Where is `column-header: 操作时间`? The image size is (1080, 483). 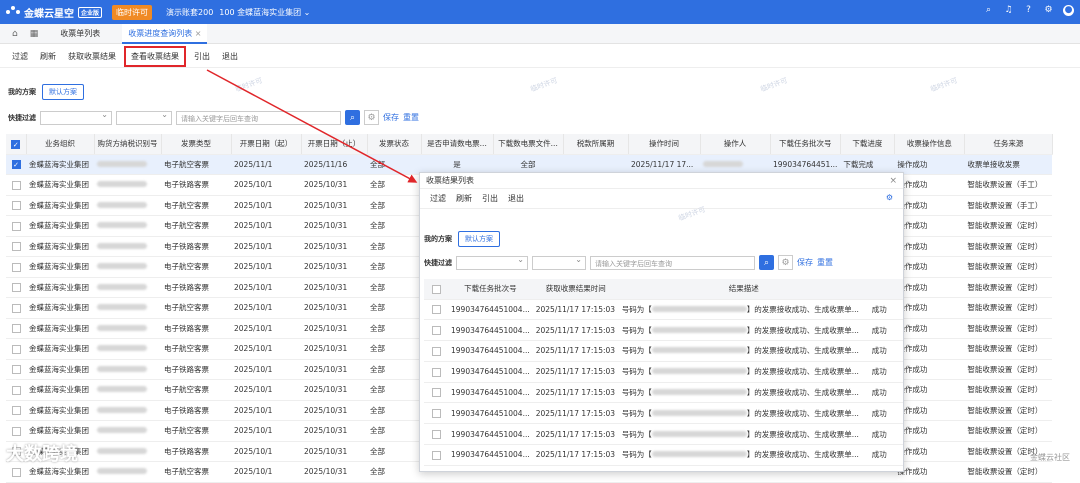
column-header: 操作时间 is located at coordinates (664, 144).